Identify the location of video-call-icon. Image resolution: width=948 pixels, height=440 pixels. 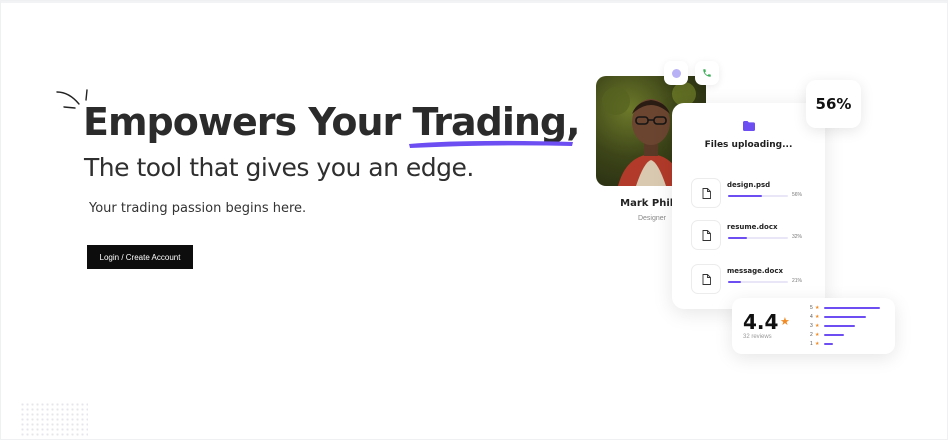
(676, 73).